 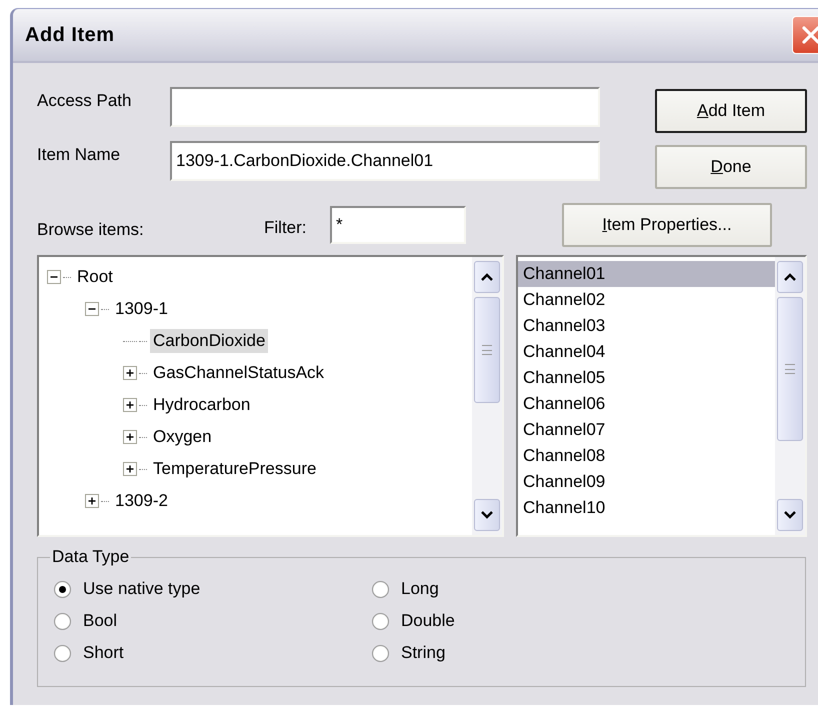 I want to click on list-item: Channel07, so click(x=646, y=430).